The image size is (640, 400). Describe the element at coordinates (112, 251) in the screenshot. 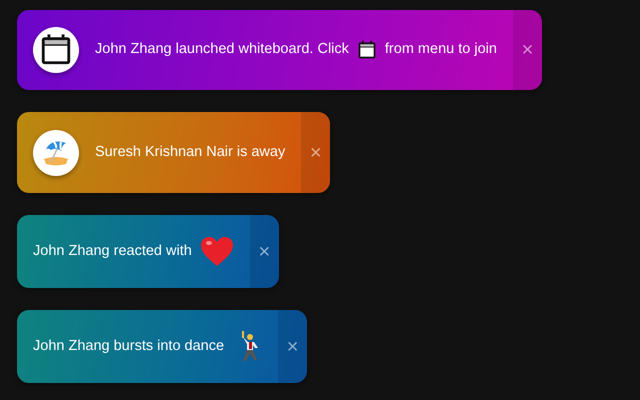

I see `notification-text: John Zhang reacted with` at that location.